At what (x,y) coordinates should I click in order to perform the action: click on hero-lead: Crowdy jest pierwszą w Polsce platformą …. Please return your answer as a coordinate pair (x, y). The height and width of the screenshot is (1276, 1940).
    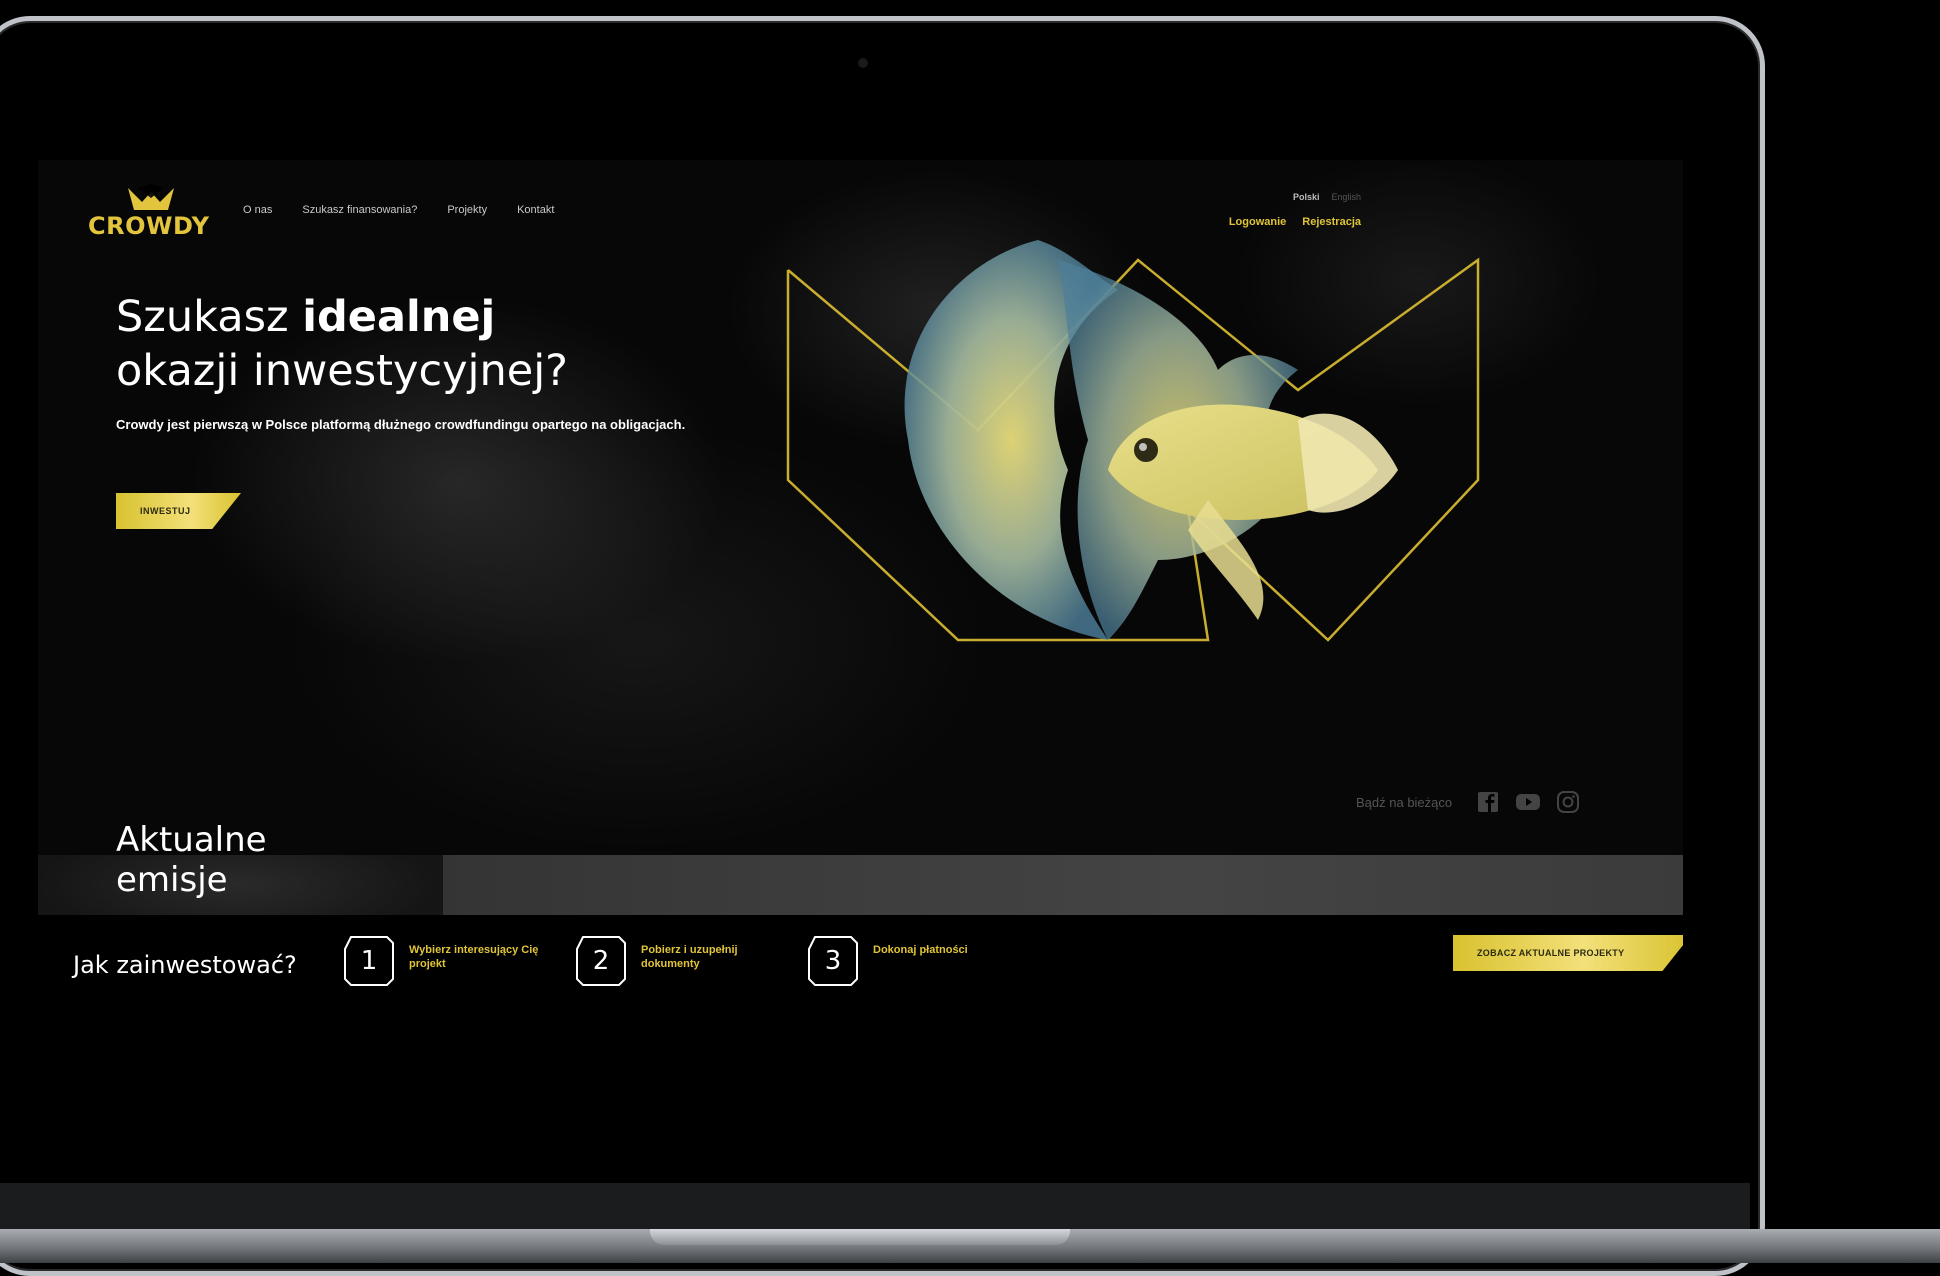
    Looking at the image, I should click on (401, 424).